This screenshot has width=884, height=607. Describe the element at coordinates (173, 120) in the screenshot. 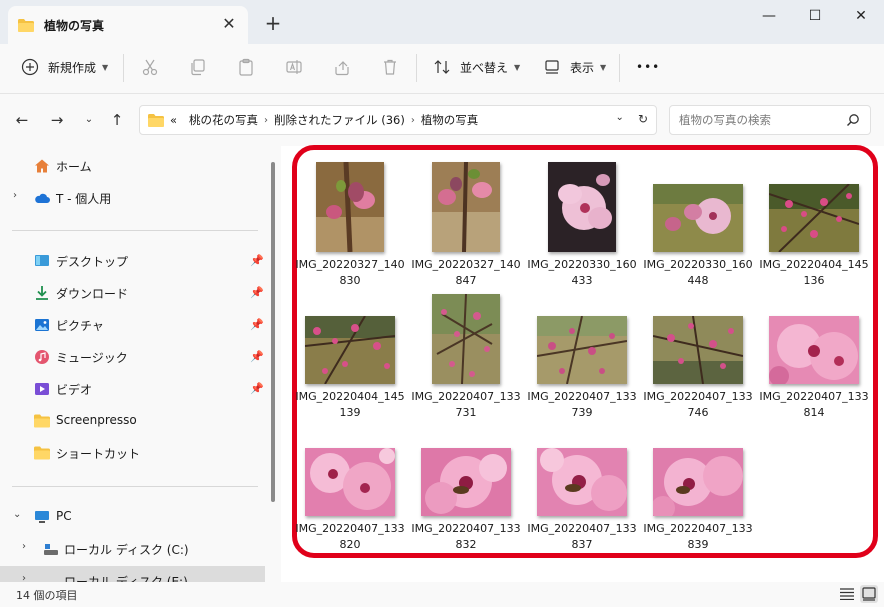

I see `breadcrumb-overflow: «` at that location.